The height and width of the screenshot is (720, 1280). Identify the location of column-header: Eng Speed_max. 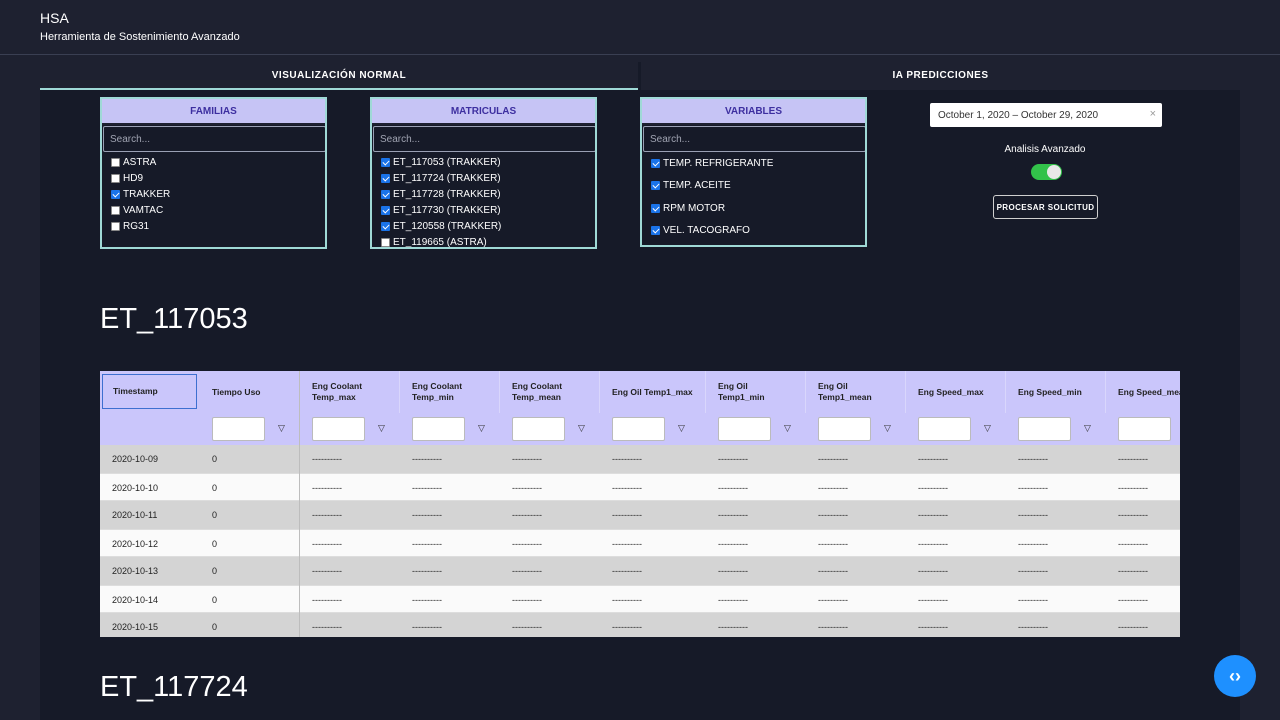
(956, 392).